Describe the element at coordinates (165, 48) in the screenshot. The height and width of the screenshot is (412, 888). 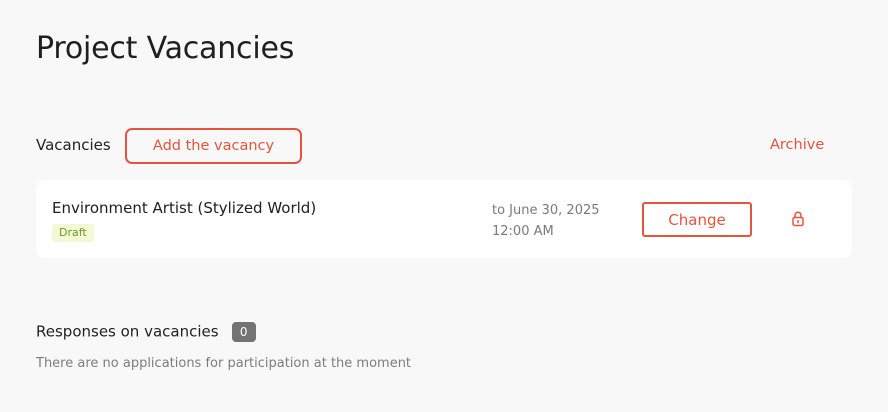
I see `page-title: Project Vacancies` at that location.